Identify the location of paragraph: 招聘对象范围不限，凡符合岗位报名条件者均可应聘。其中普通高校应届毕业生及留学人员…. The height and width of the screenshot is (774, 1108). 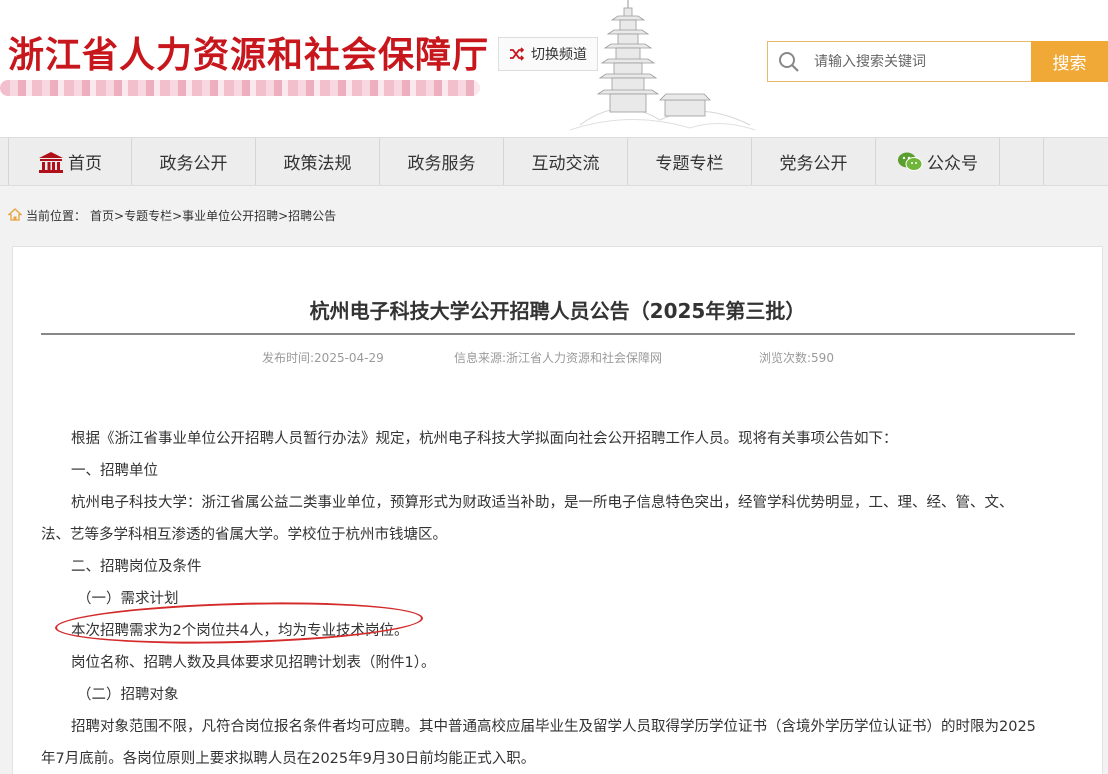
(553, 727).